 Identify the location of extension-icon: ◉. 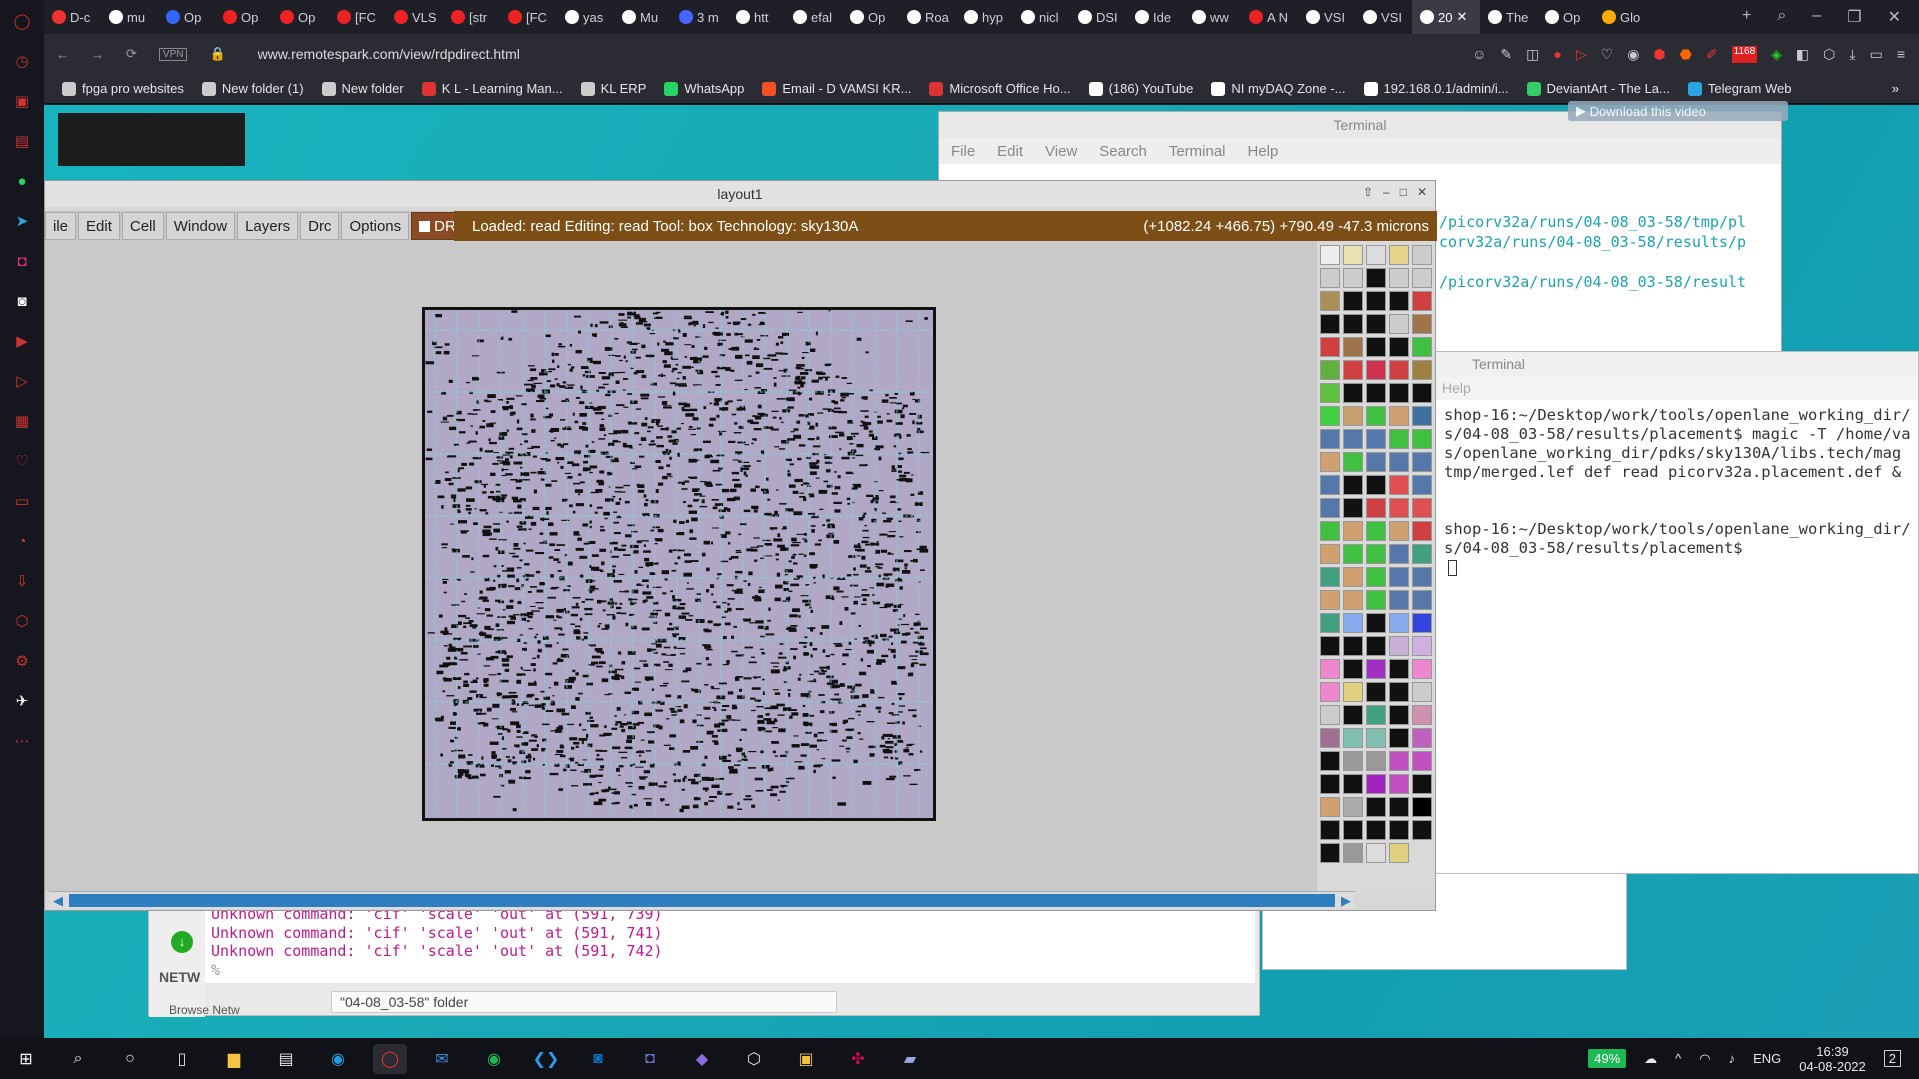
(1633, 54).